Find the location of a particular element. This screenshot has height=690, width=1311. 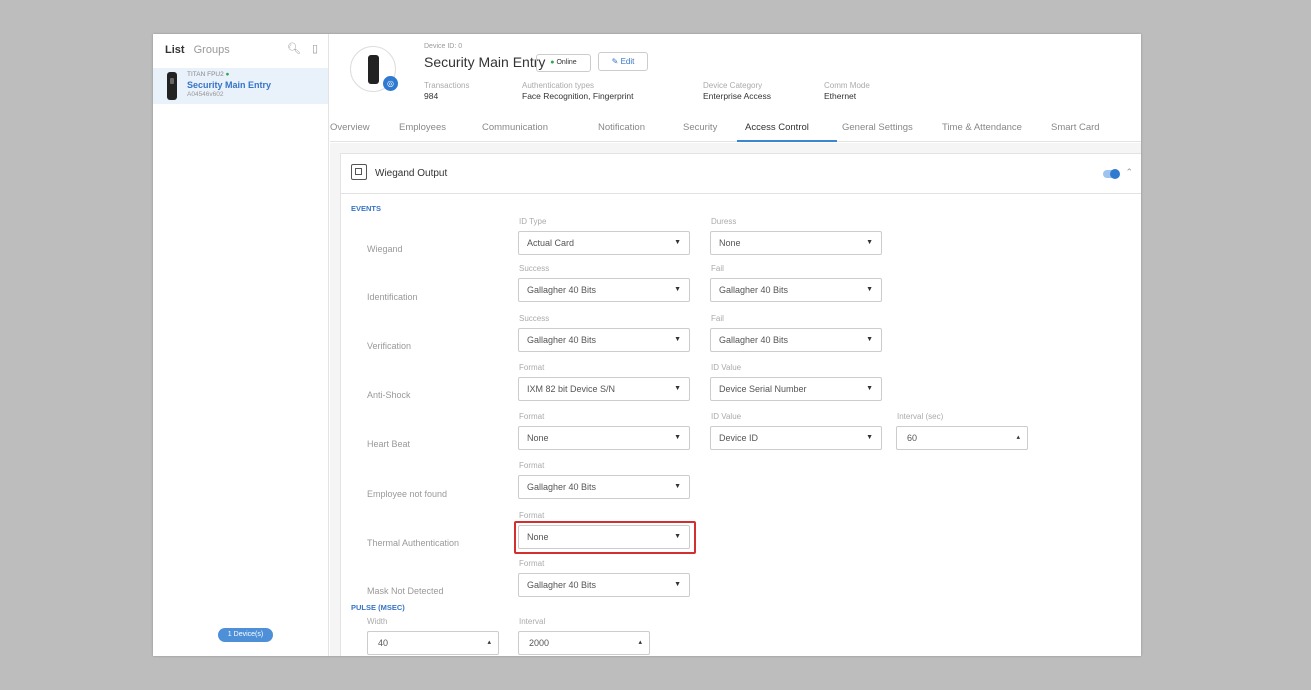

panel-title: Wiegand Output is located at coordinates (411, 173).